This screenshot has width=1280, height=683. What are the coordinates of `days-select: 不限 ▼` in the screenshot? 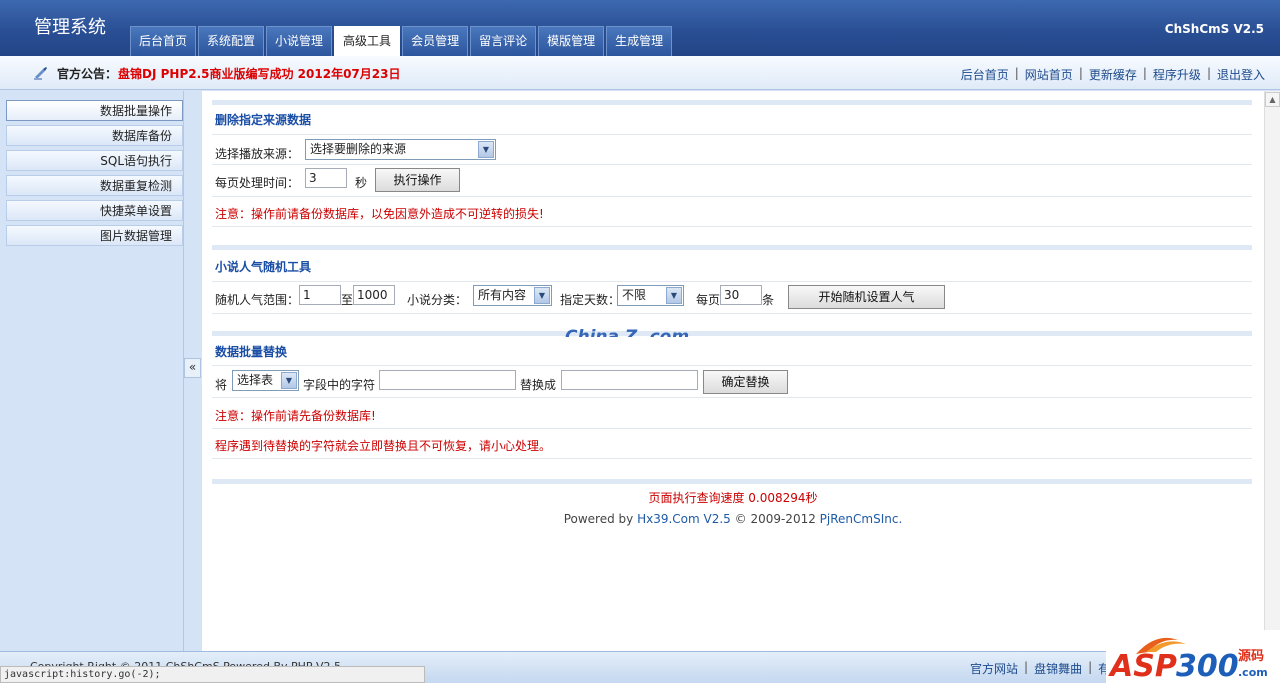 It's located at (650, 295).